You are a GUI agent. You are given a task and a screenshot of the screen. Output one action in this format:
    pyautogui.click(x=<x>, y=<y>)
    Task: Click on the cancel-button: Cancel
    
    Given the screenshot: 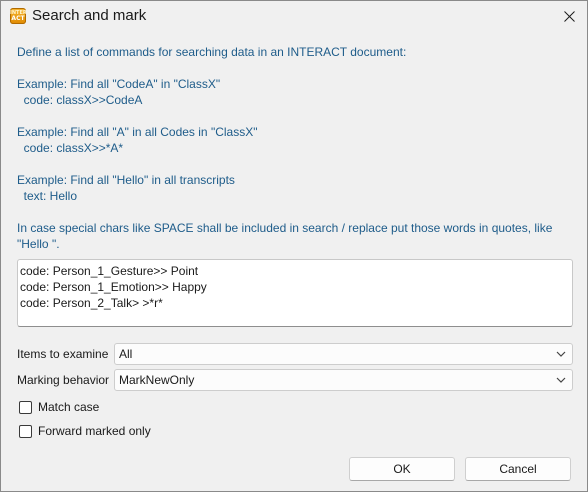 What is the action you would take?
    pyautogui.click(x=518, y=469)
    